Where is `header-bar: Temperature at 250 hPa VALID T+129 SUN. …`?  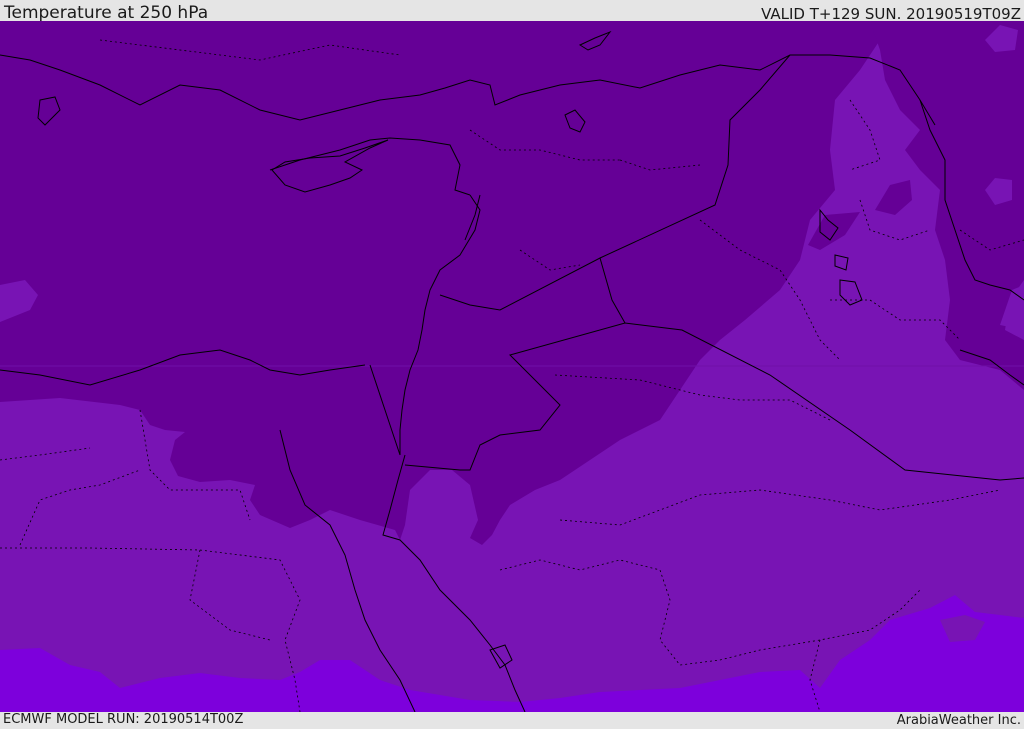 header-bar: Temperature at 250 hPa VALID T+129 SUN. … is located at coordinates (512, 11).